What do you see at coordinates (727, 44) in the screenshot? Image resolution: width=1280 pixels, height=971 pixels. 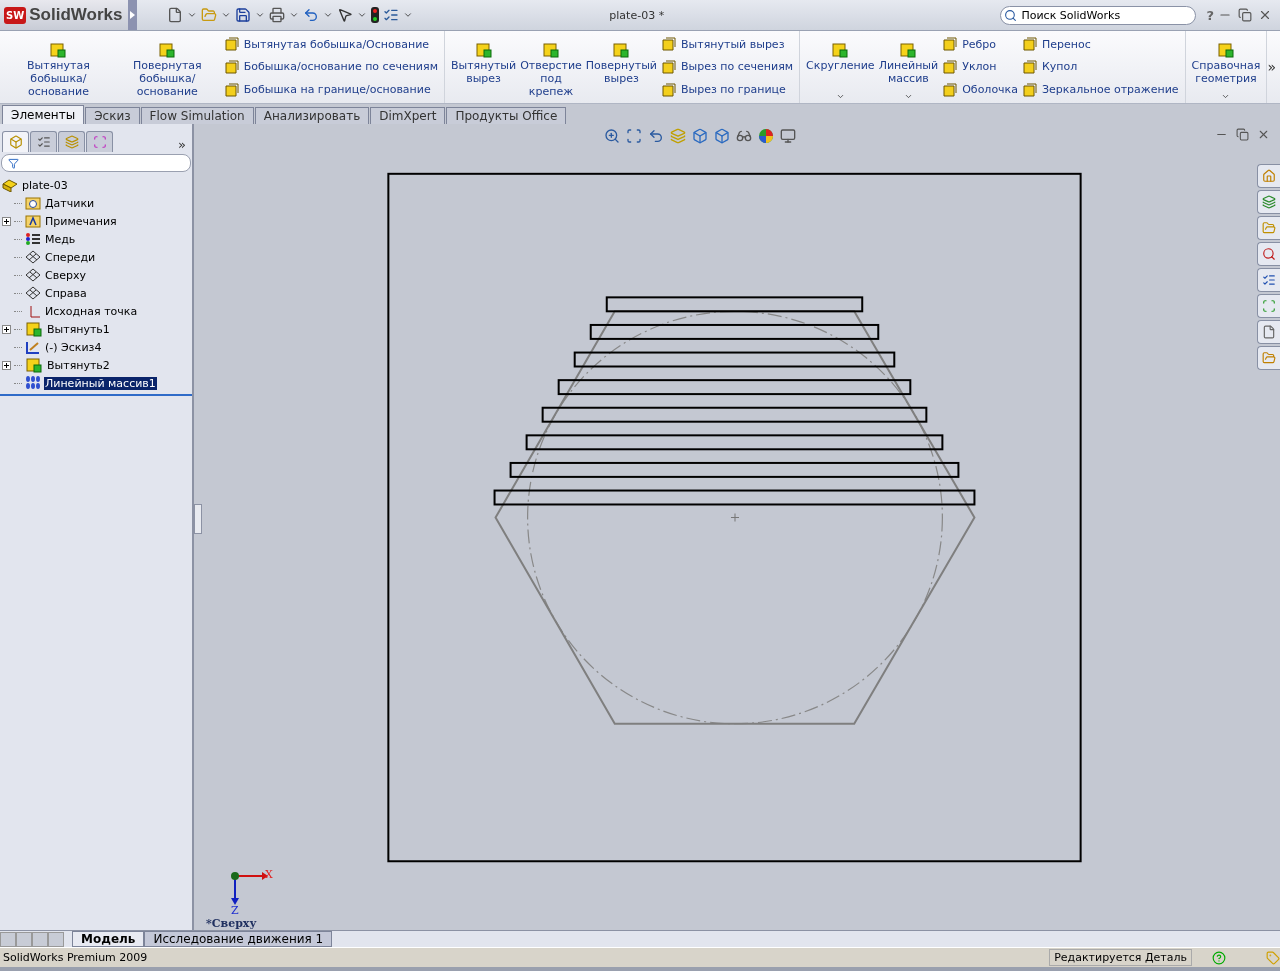 I see `ribbon-command: Вытянутый вырез` at bounding box center [727, 44].